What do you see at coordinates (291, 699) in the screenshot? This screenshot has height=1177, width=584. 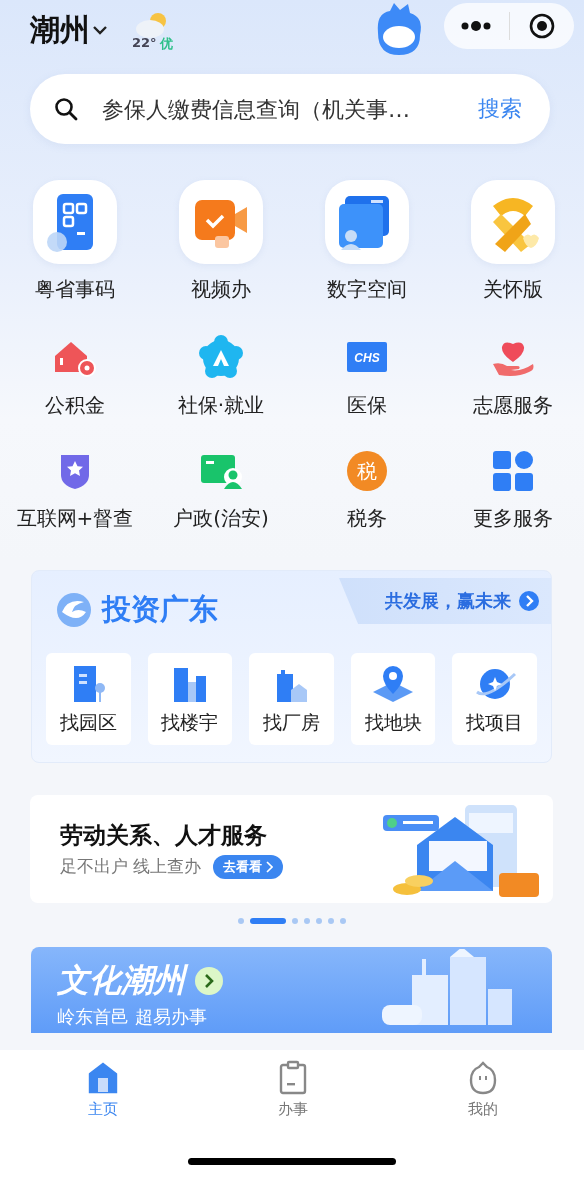 I see `invest-option: 找厂房` at bounding box center [291, 699].